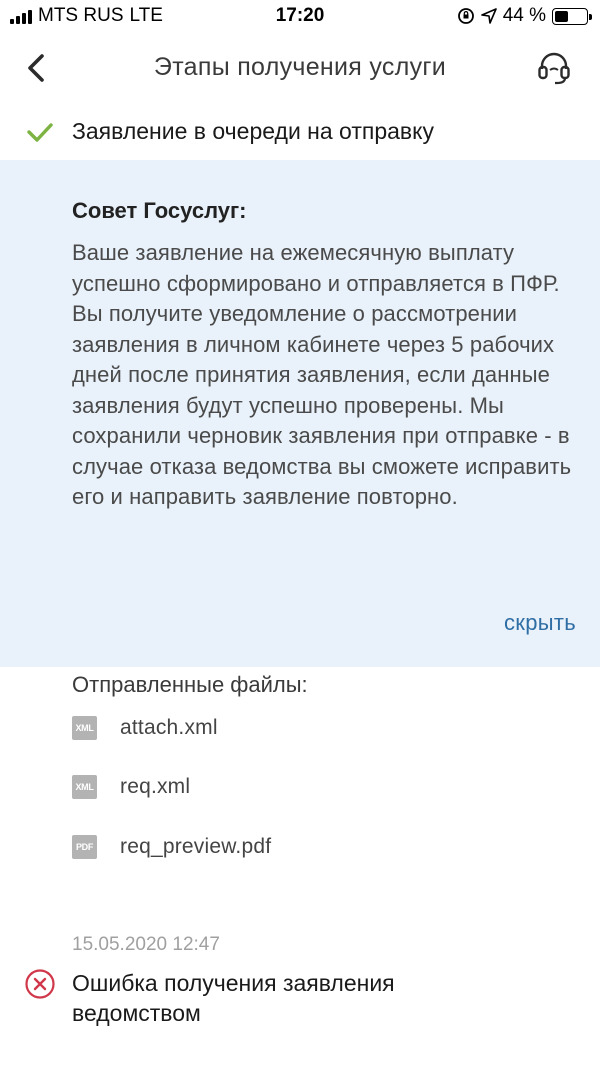 The height and width of the screenshot is (1066, 600). I want to click on nav-bar: Этапы получения услуги, so click(300, 66).